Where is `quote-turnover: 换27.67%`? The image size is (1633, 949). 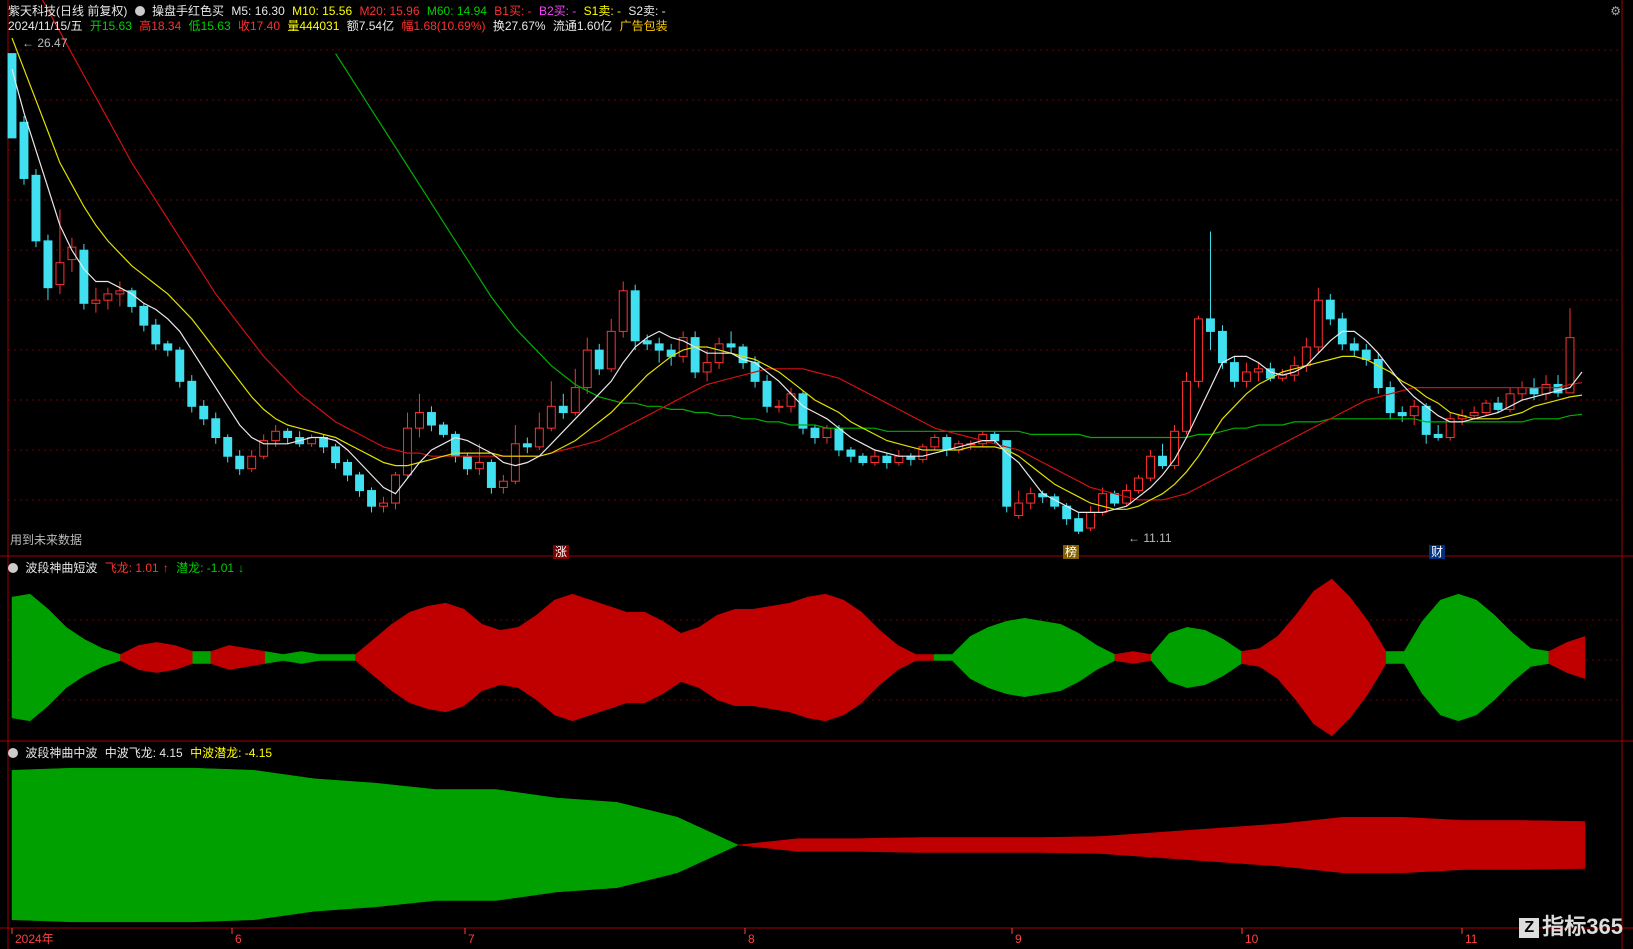 quote-turnover: 换27.67% is located at coordinates (519, 26).